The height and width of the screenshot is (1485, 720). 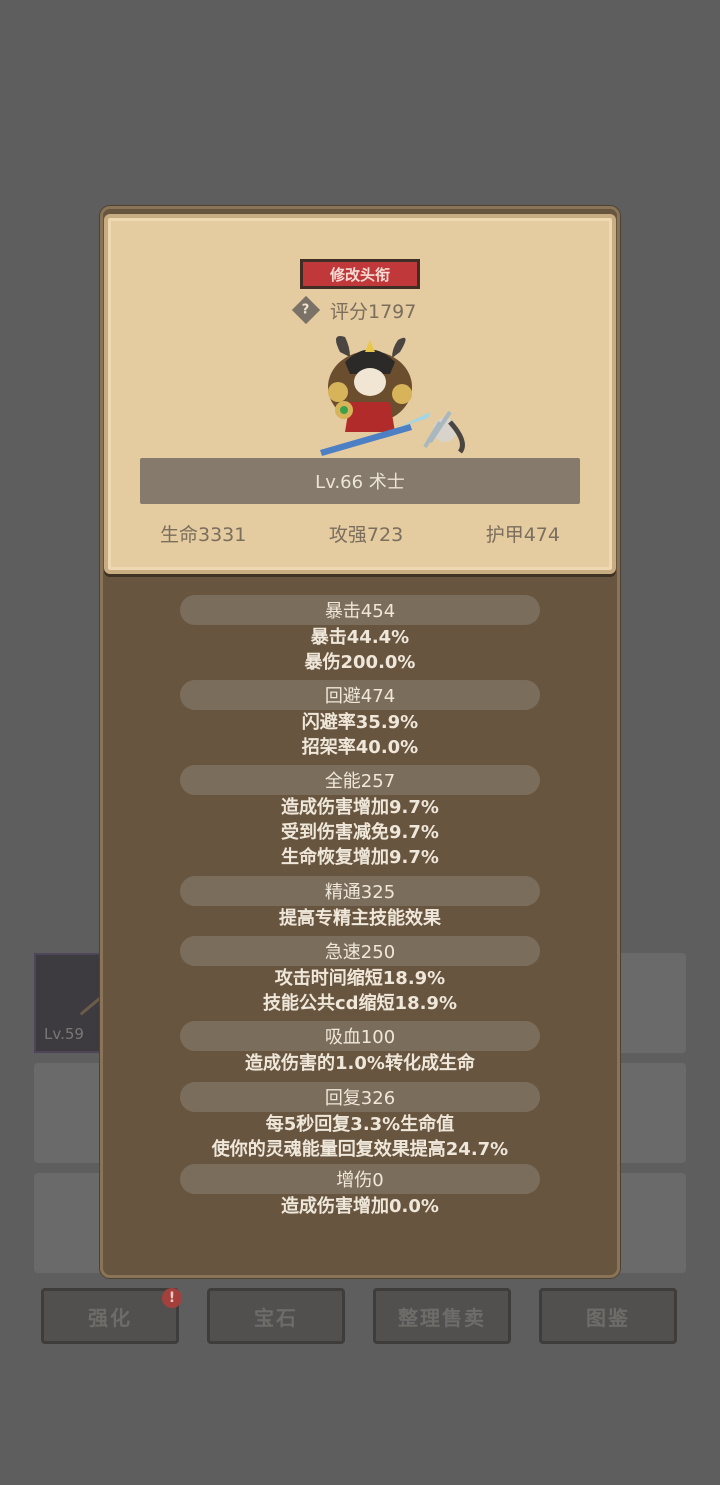 I want to click on attack-stat: 攻强723, so click(x=366, y=535).